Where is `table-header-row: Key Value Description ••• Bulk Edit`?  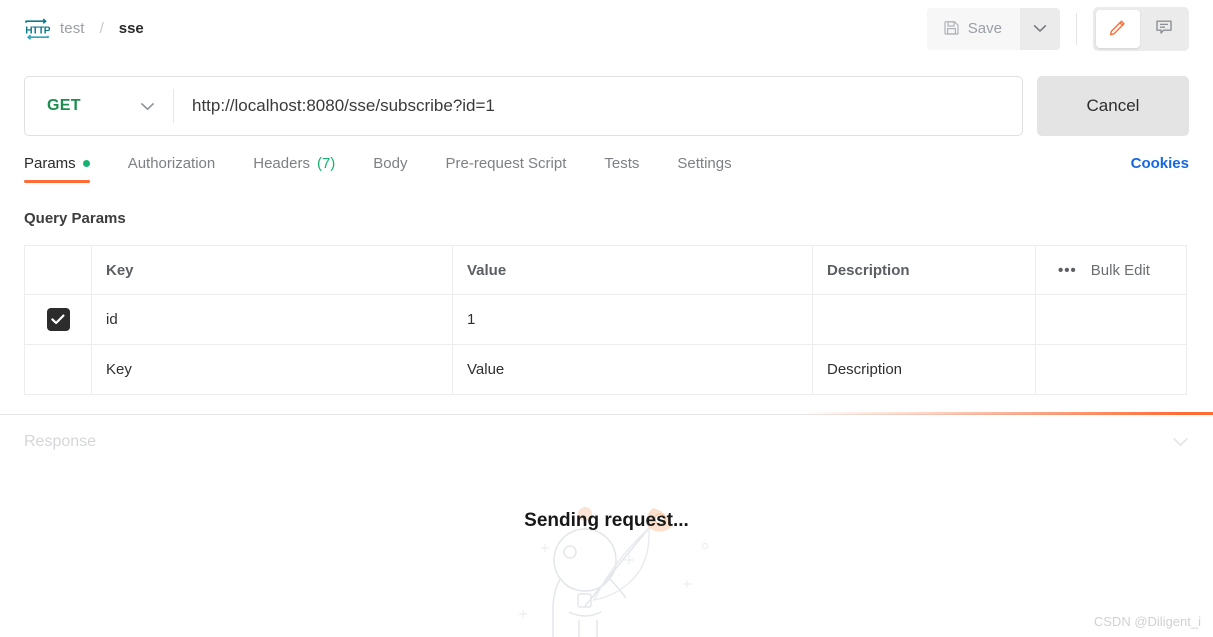
table-header-row: Key Value Description ••• Bulk Edit is located at coordinates (605, 270).